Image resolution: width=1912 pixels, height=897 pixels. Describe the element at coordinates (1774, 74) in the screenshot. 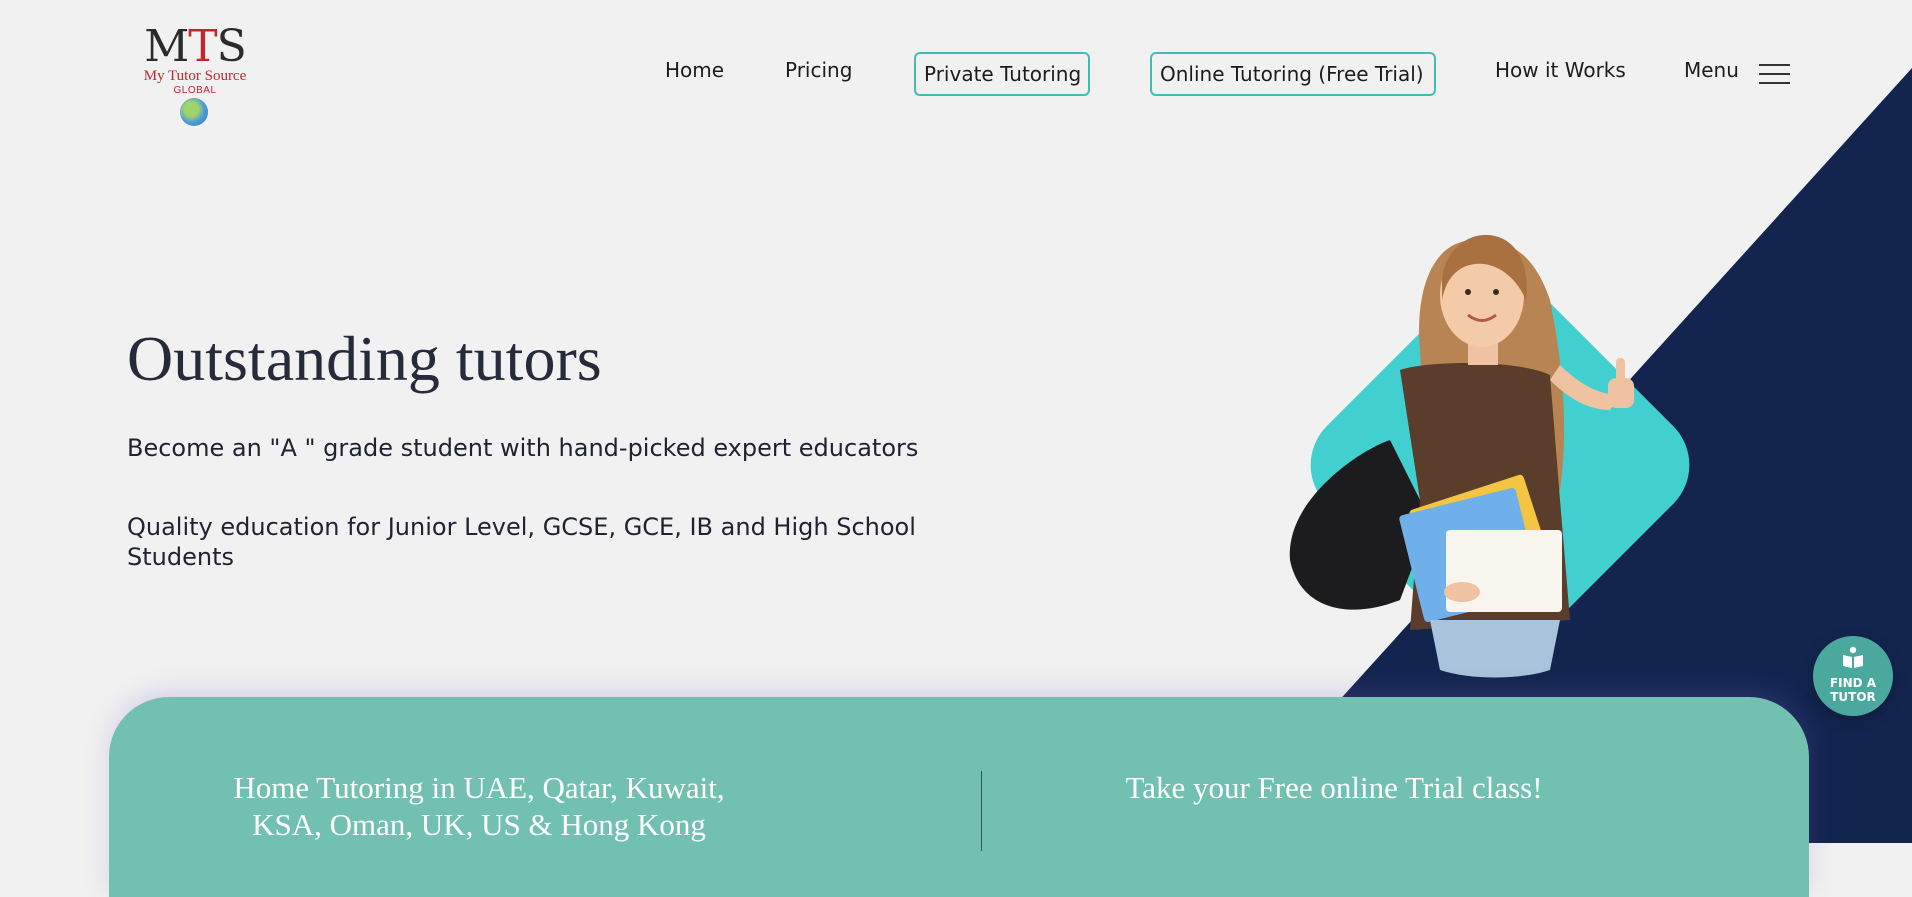

I see `hamburger-icon` at that location.